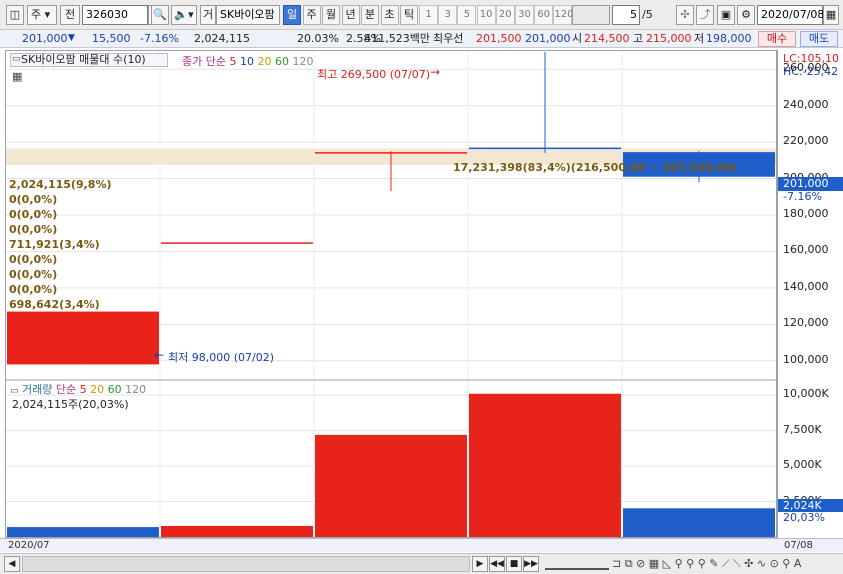 The width and height of the screenshot is (843, 574). I want to click on trade-amount: 411,523백만, so click(397, 38).